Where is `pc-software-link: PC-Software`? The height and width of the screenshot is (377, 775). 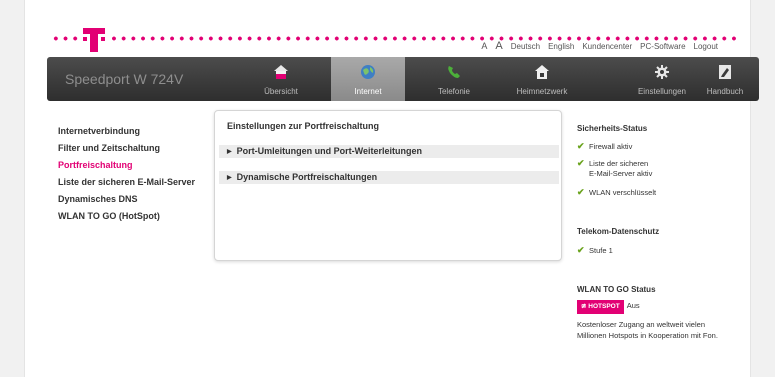
pc-software-link: PC-Software is located at coordinates (662, 46).